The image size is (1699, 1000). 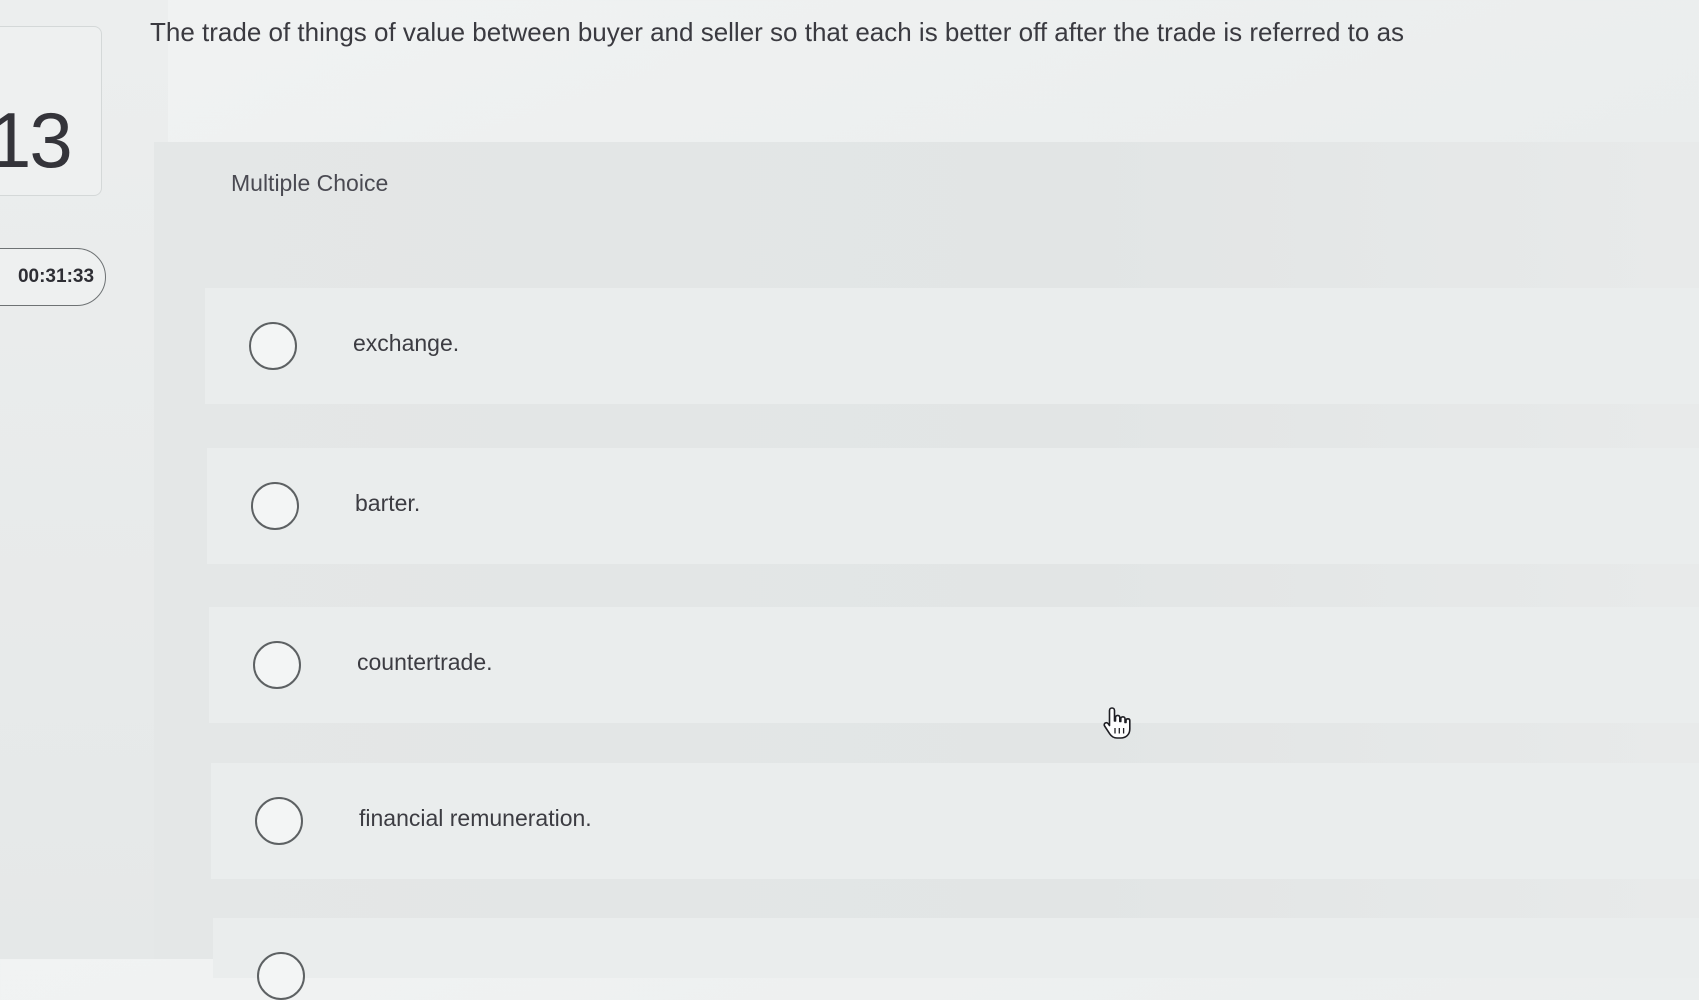 What do you see at coordinates (952, 346) in the screenshot?
I see `answer-option-exchange: exchange.` at bounding box center [952, 346].